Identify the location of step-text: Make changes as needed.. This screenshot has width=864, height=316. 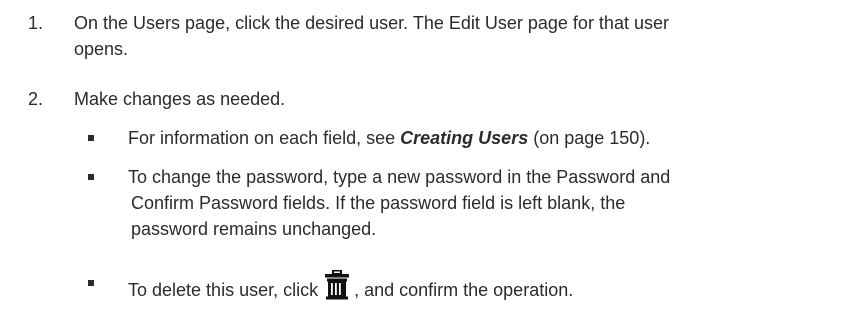
(464, 99).